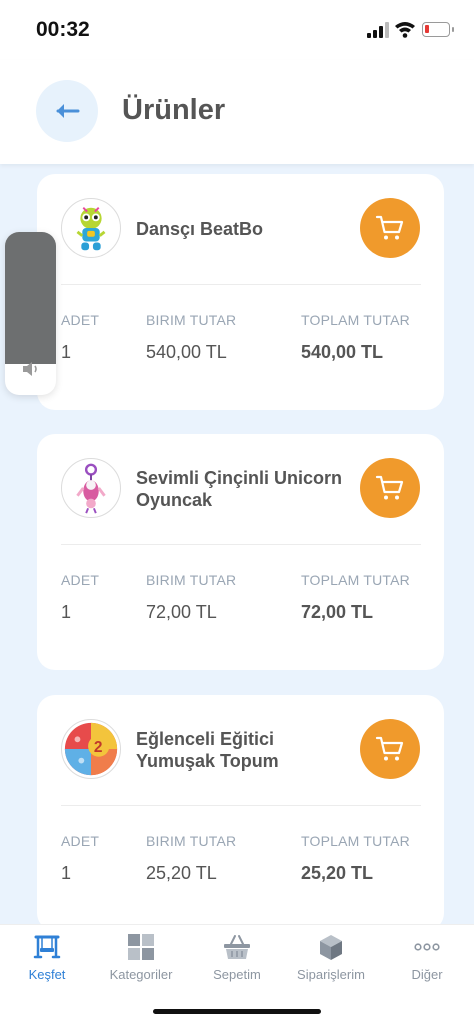 The image size is (474, 1024). What do you see at coordinates (237, 974) in the screenshot?
I see `tab-label: Sepetim` at bounding box center [237, 974].